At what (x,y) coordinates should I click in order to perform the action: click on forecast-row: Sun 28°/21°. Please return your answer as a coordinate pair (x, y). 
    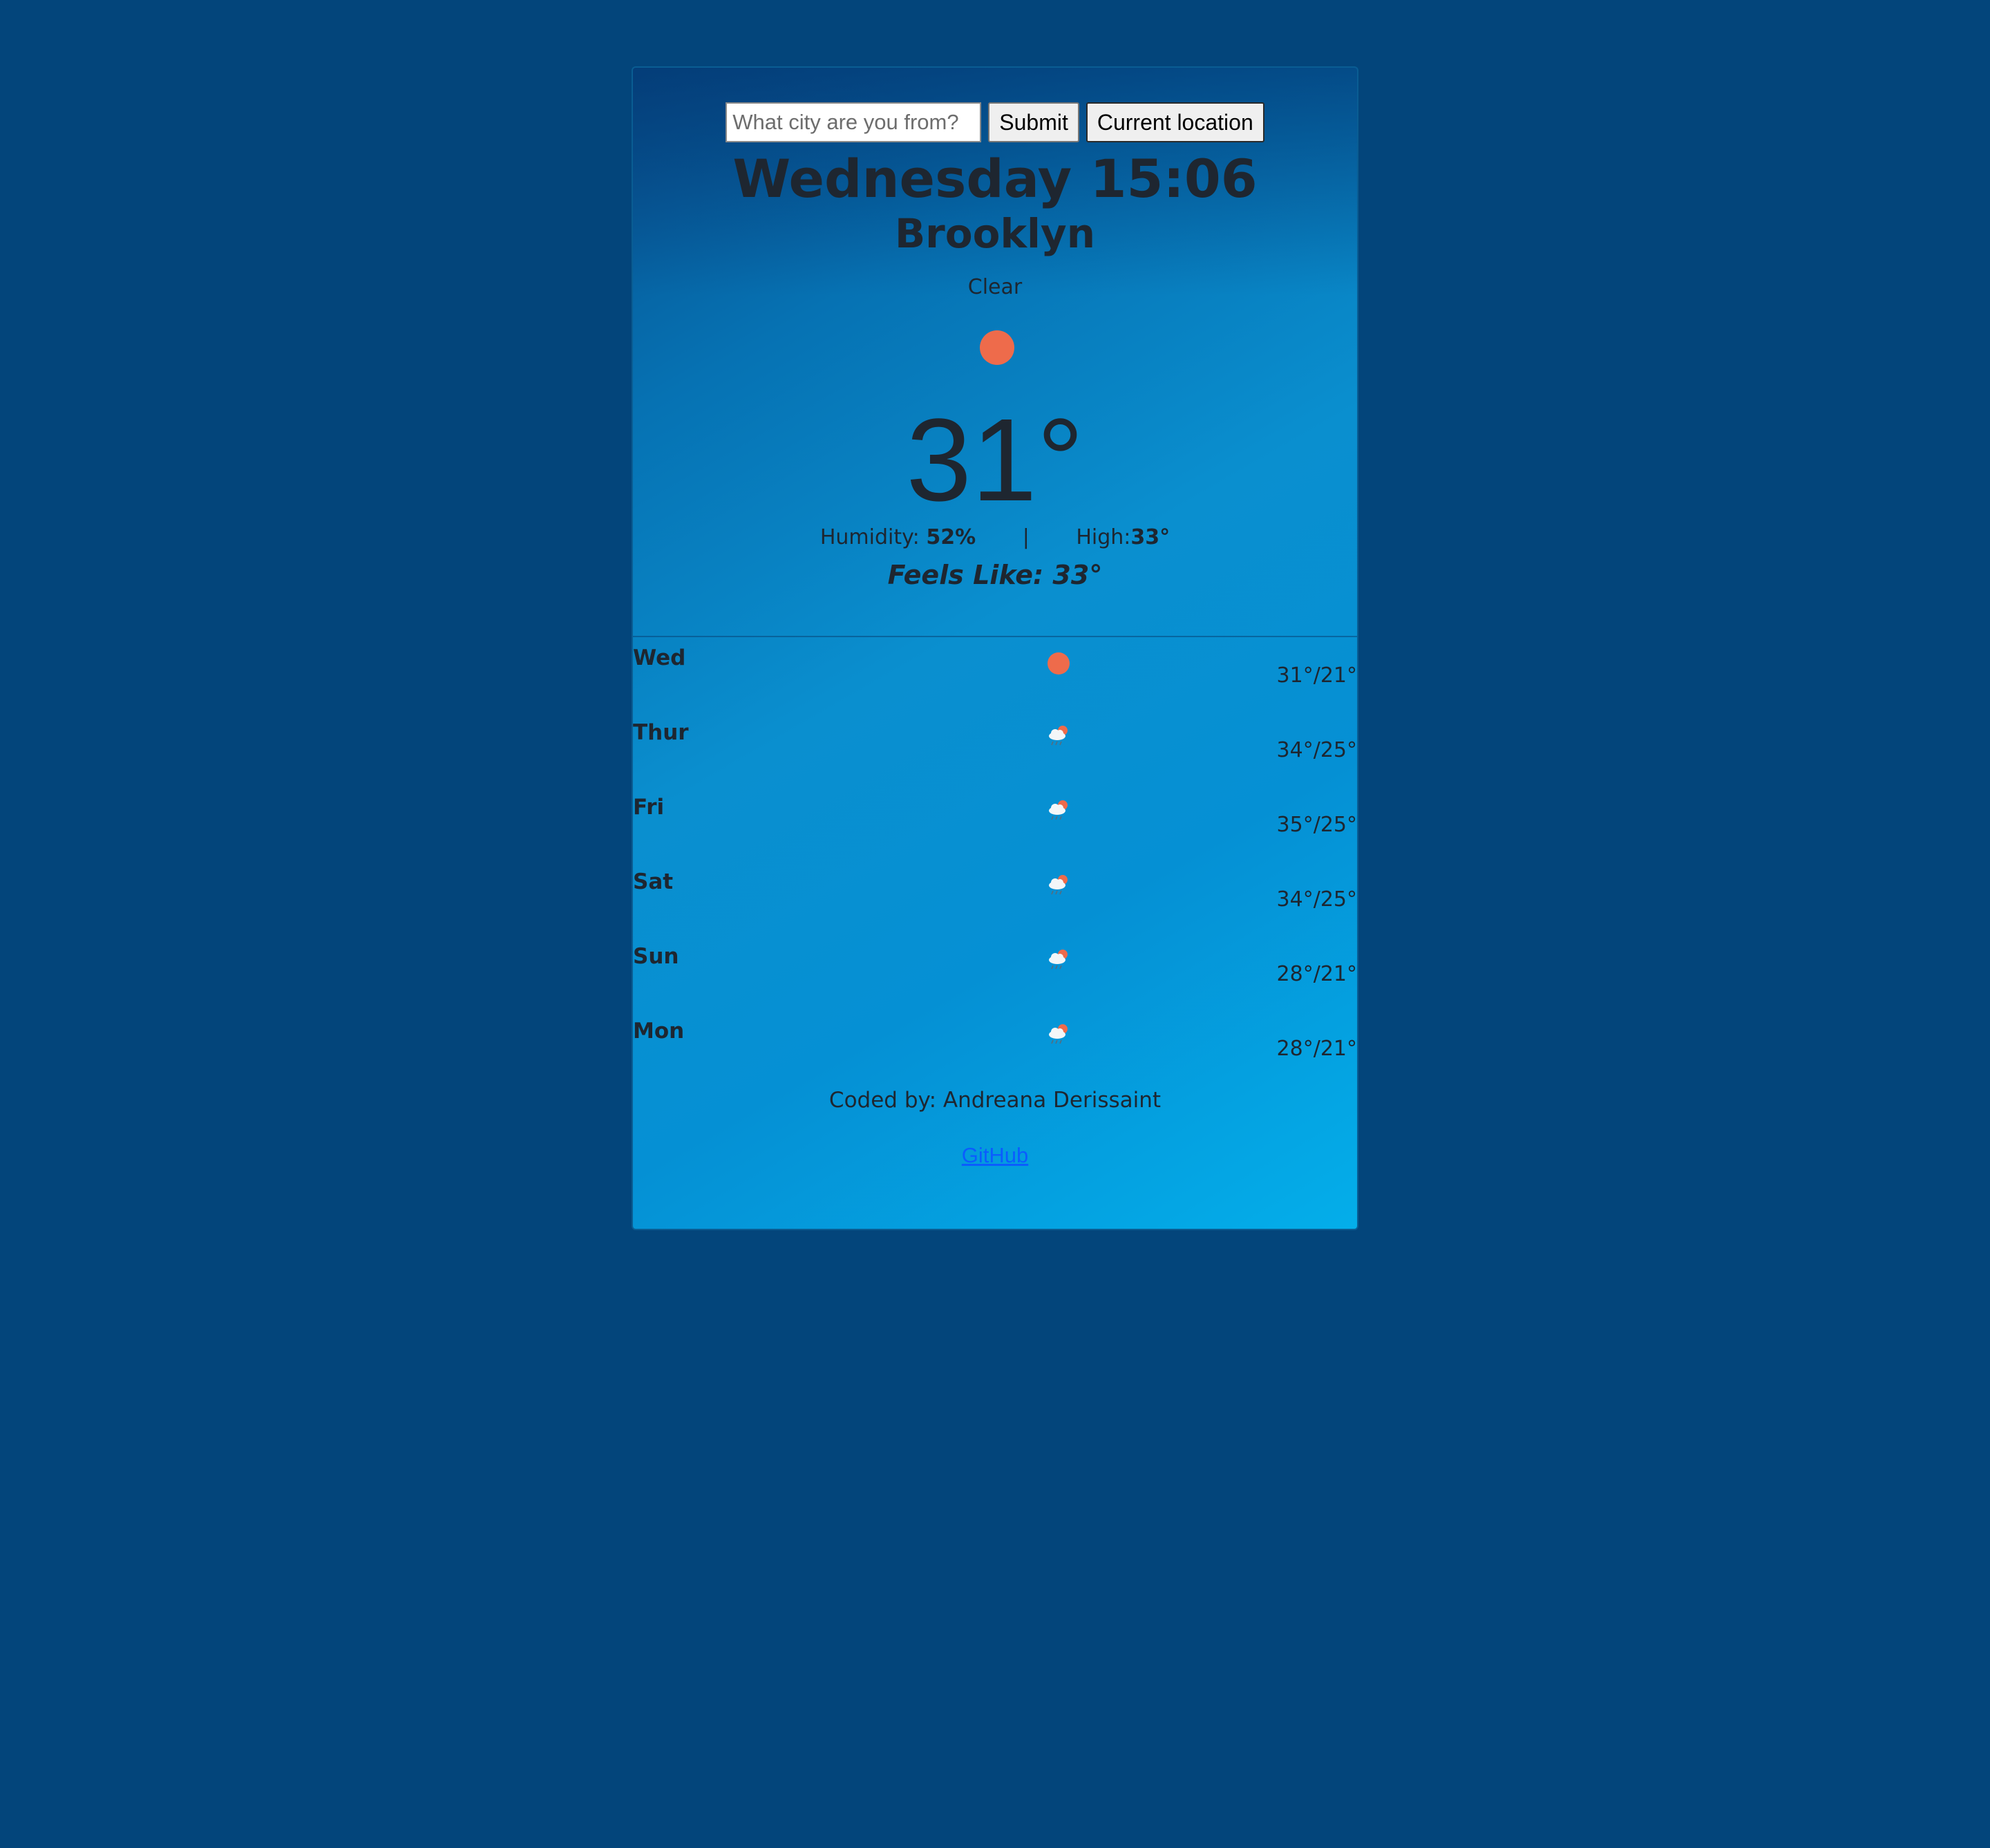
    Looking at the image, I should click on (995, 981).